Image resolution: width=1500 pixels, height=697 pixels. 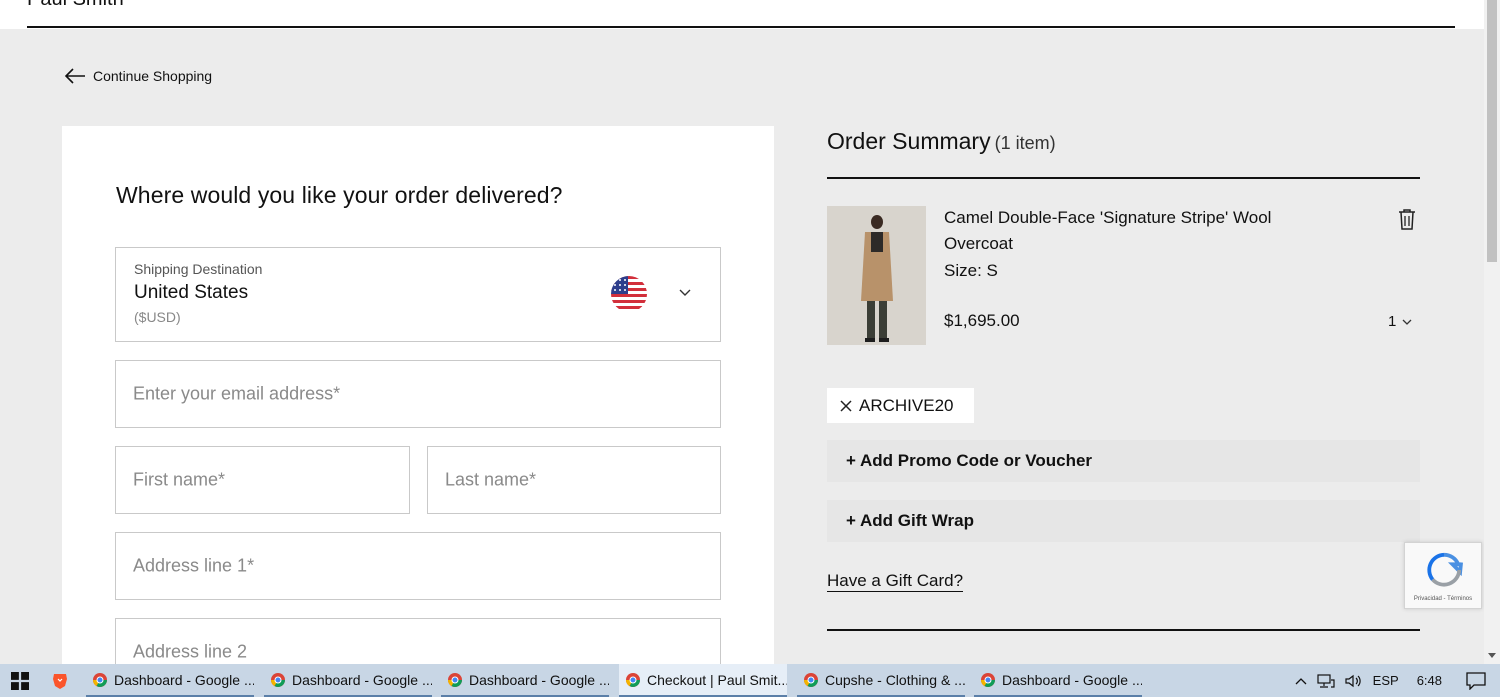 What do you see at coordinates (1326, 680) in the screenshot?
I see `network-icon` at bounding box center [1326, 680].